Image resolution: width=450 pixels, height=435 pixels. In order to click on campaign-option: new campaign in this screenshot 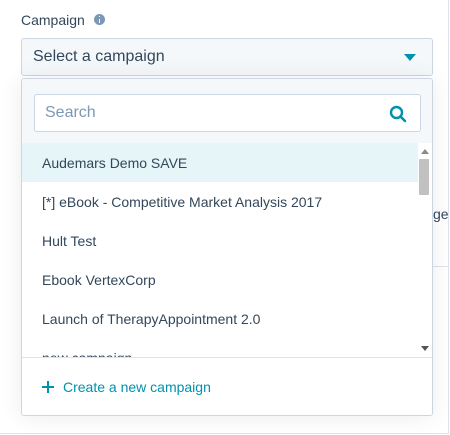, I will do `click(220, 348)`.